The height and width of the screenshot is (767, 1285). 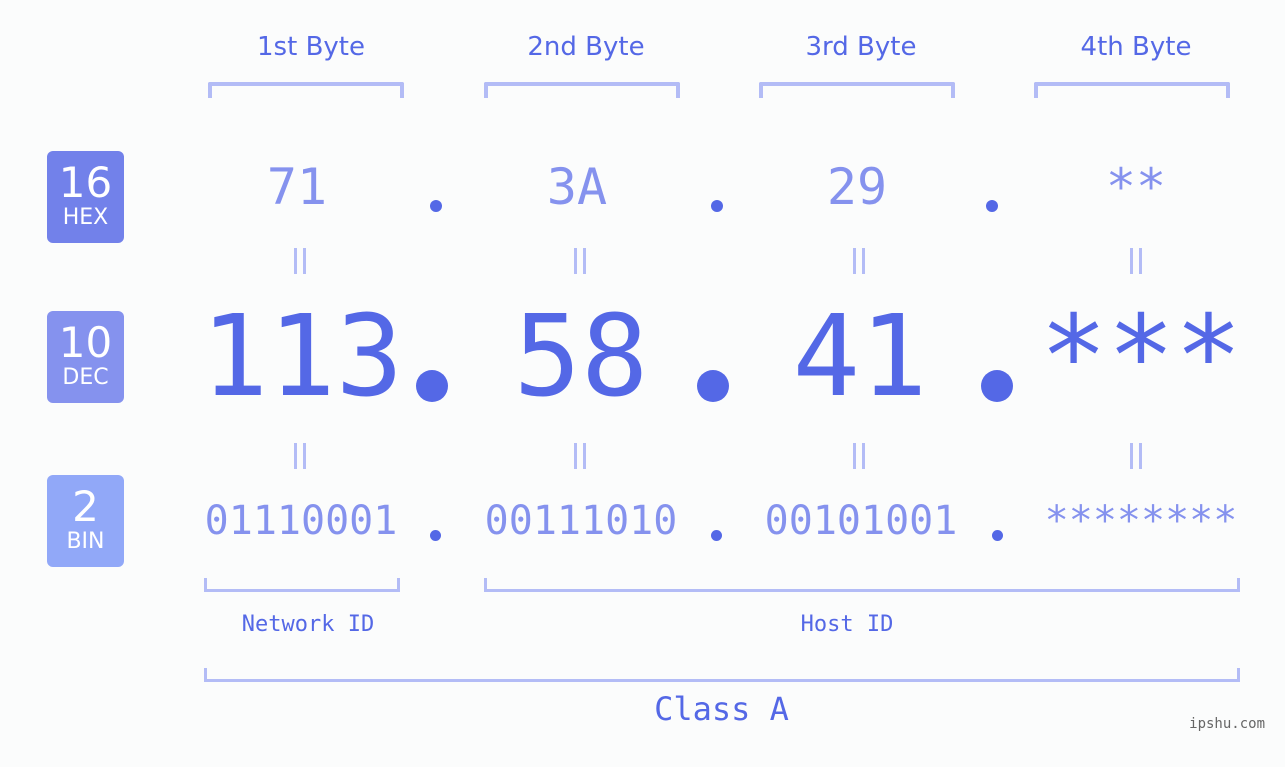 I want to click on hex-badge-base: 16, so click(x=85, y=182).